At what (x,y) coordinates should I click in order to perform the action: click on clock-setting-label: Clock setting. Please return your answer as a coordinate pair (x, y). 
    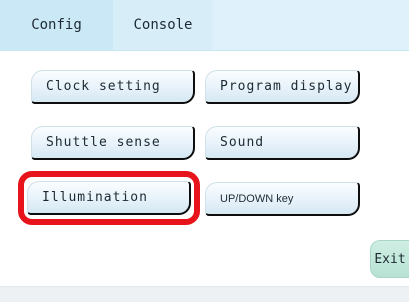
    Looking at the image, I should click on (103, 86).